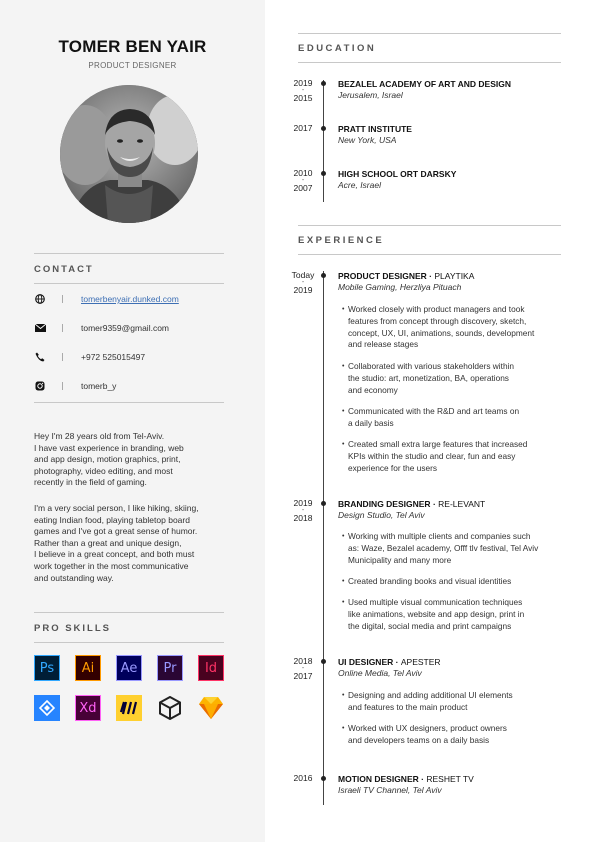 The image size is (596, 842). What do you see at coordinates (367, 140) in the screenshot?
I see `education-place: New York, USA` at bounding box center [367, 140].